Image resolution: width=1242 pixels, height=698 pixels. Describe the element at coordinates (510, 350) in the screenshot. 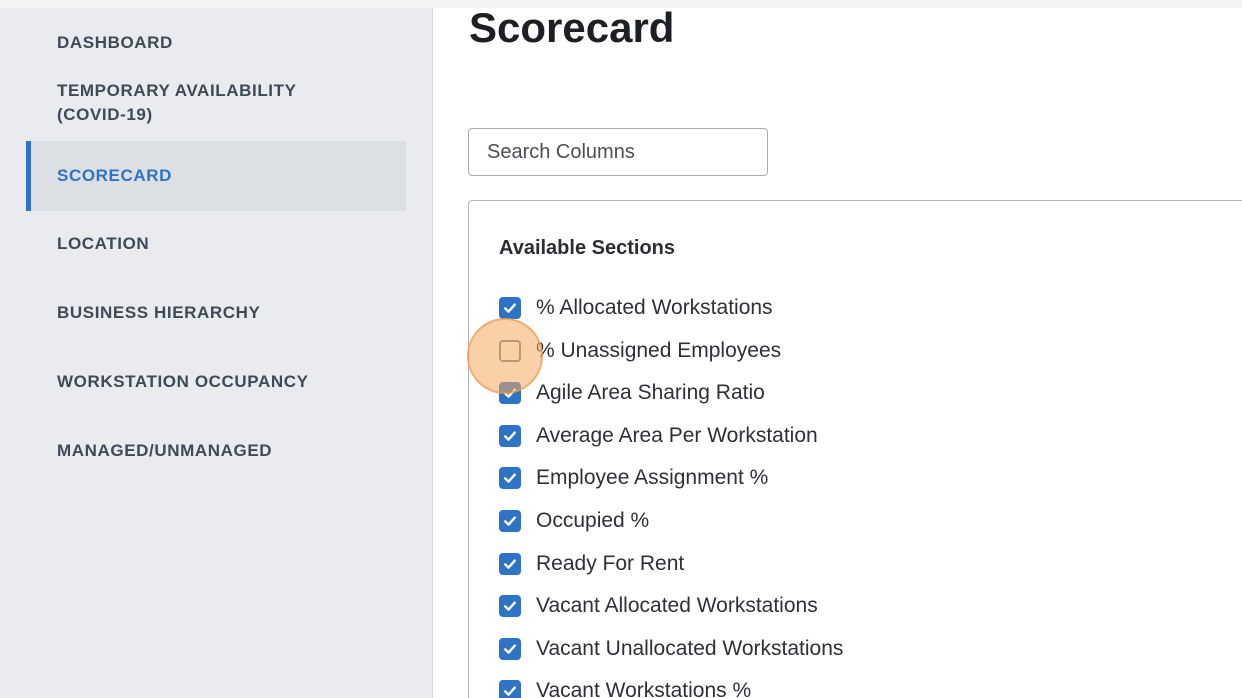

I see `checkbox-unchecked-icon` at that location.